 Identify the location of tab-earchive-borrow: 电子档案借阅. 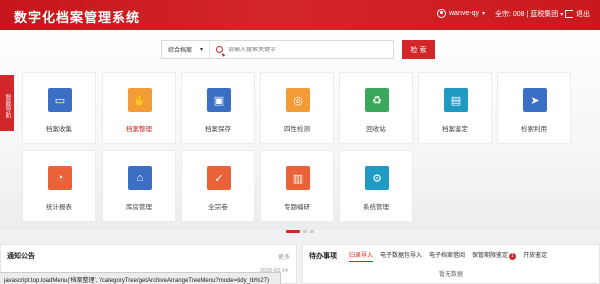
(447, 256).